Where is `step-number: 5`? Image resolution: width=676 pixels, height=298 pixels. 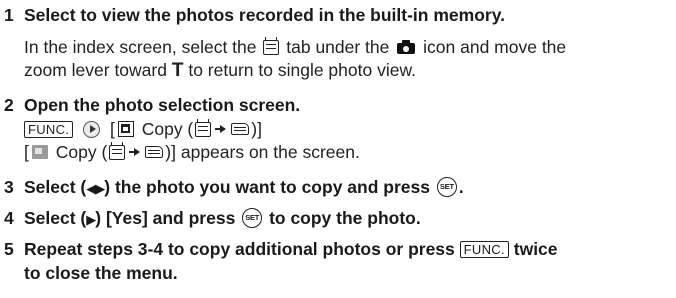 step-number: 5 is located at coordinates (9, 249).